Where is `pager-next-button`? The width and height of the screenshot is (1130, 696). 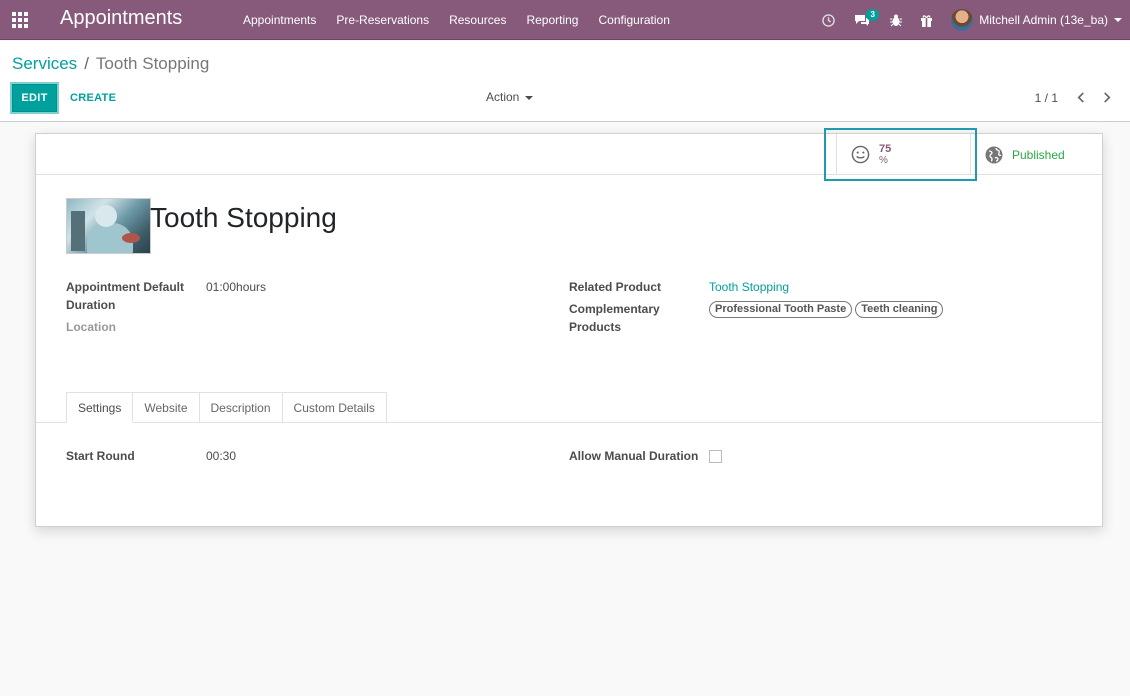
pager-next-button is located at coordinates (1107, 97).